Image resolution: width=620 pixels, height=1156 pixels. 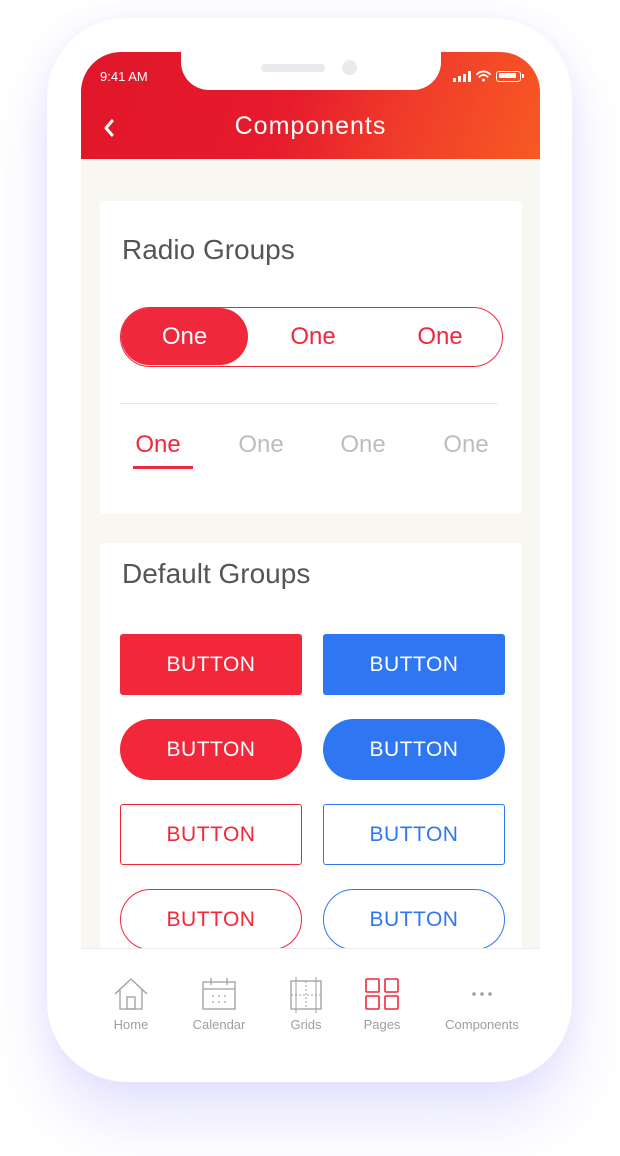 What do you see at coordinates (414, 749) in the screenshot?
I see `blue-filled-rounded-button: BUTTON` at bounding box center [414, 749].